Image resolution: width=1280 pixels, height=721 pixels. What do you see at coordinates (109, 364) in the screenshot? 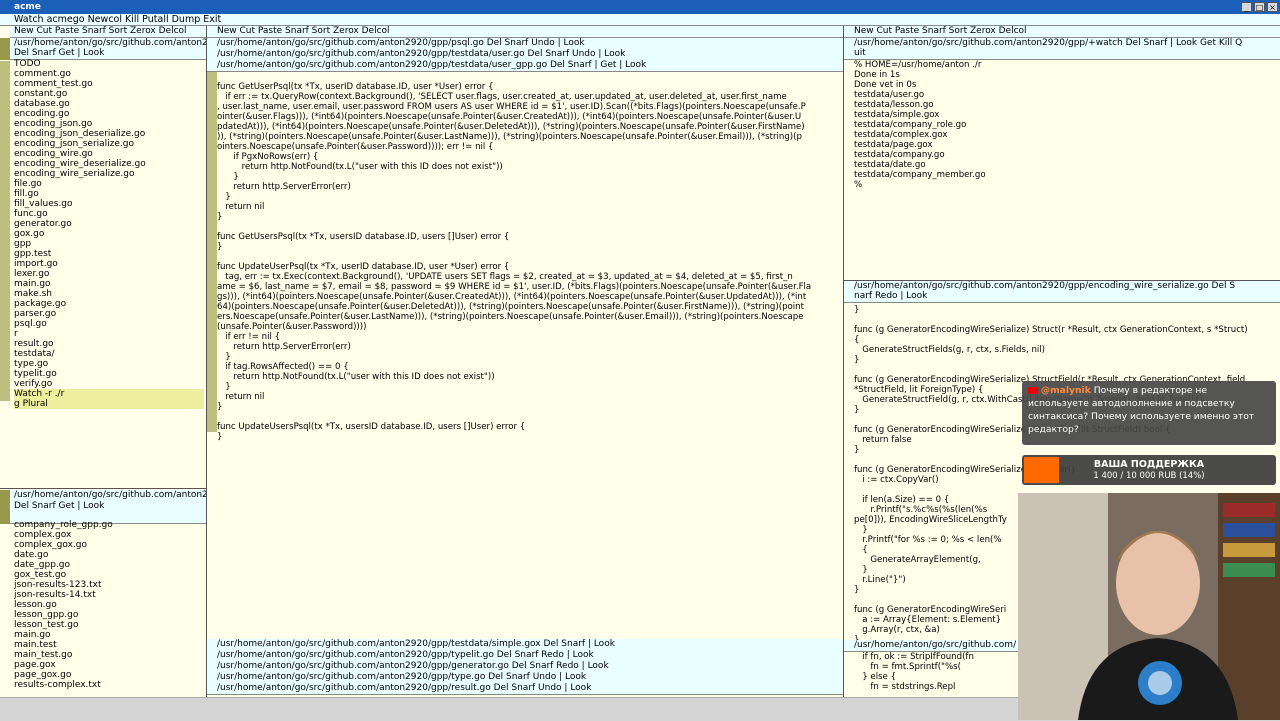
I see `file-list-item: type.go` at bounding box center [109, 364].